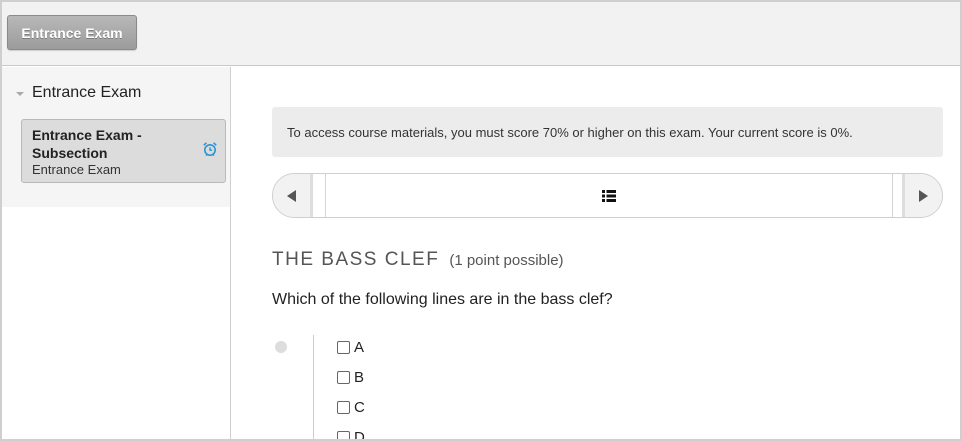 The height and width of the screenshot is (441, 962). I want to click on tab-entrance-exam: Entrance Exam, so click(72, 32).